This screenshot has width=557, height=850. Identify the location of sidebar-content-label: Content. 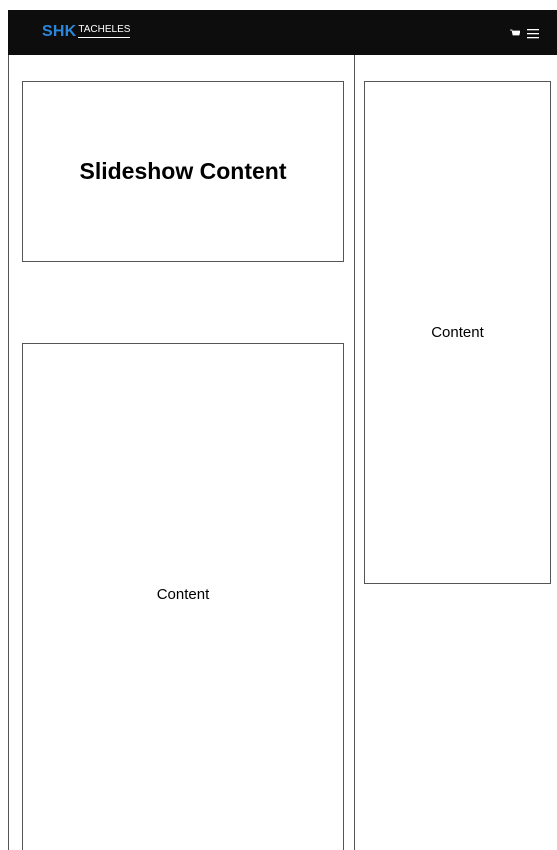
(457, 332).